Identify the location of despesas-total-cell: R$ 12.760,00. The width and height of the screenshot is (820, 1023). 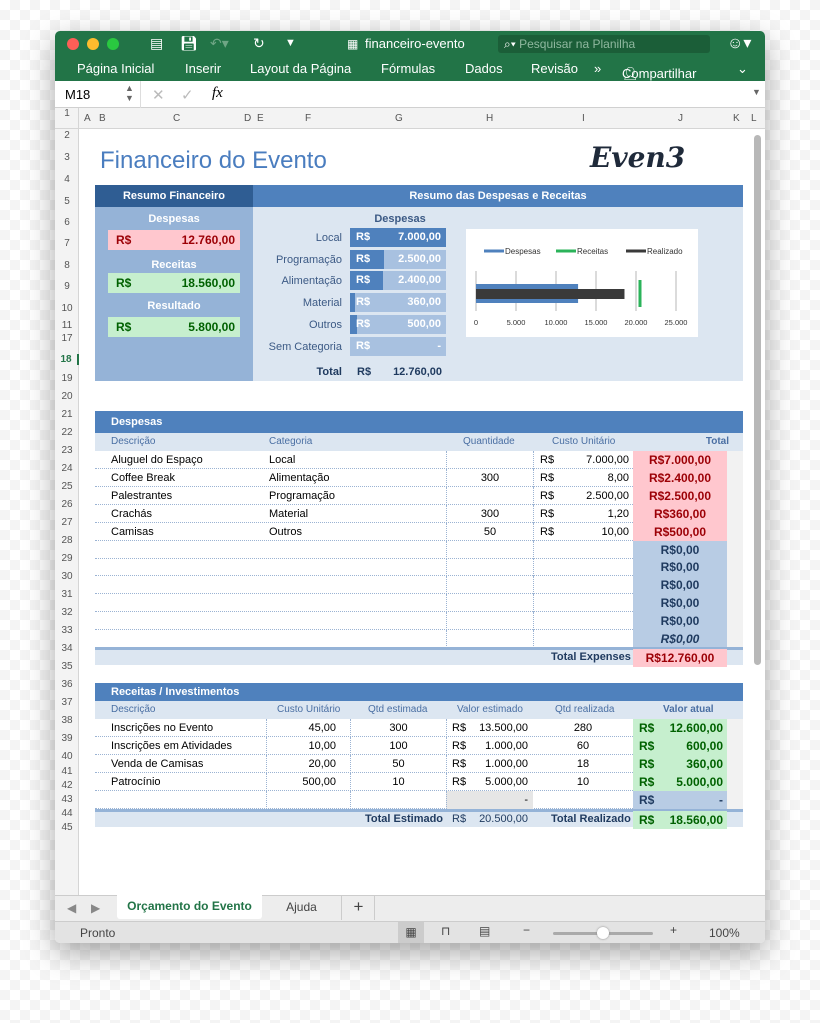
(174, 240).